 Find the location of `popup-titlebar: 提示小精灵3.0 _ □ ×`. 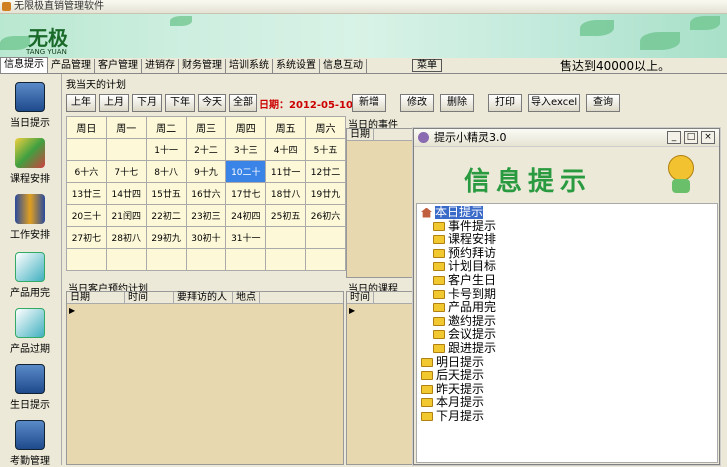

popup-titlebar: 提示小精灵3.0 _ □ × is located at coordinates (566, 138).